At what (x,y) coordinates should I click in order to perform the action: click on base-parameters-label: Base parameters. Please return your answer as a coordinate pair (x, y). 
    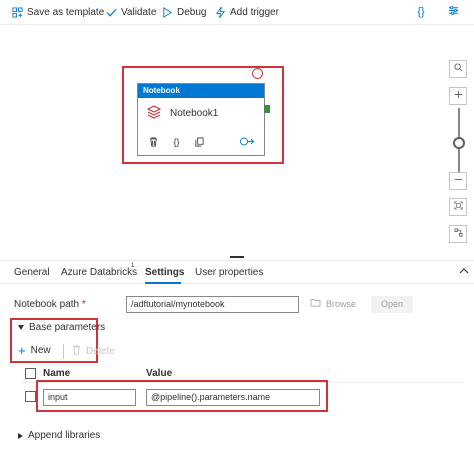
    Looking at the image, I should click on (67, 327).